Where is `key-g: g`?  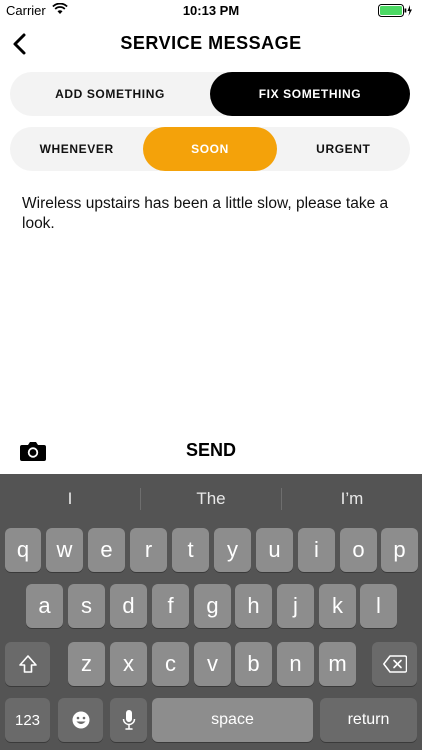
key-g: g is located at coordinates (212, 606).